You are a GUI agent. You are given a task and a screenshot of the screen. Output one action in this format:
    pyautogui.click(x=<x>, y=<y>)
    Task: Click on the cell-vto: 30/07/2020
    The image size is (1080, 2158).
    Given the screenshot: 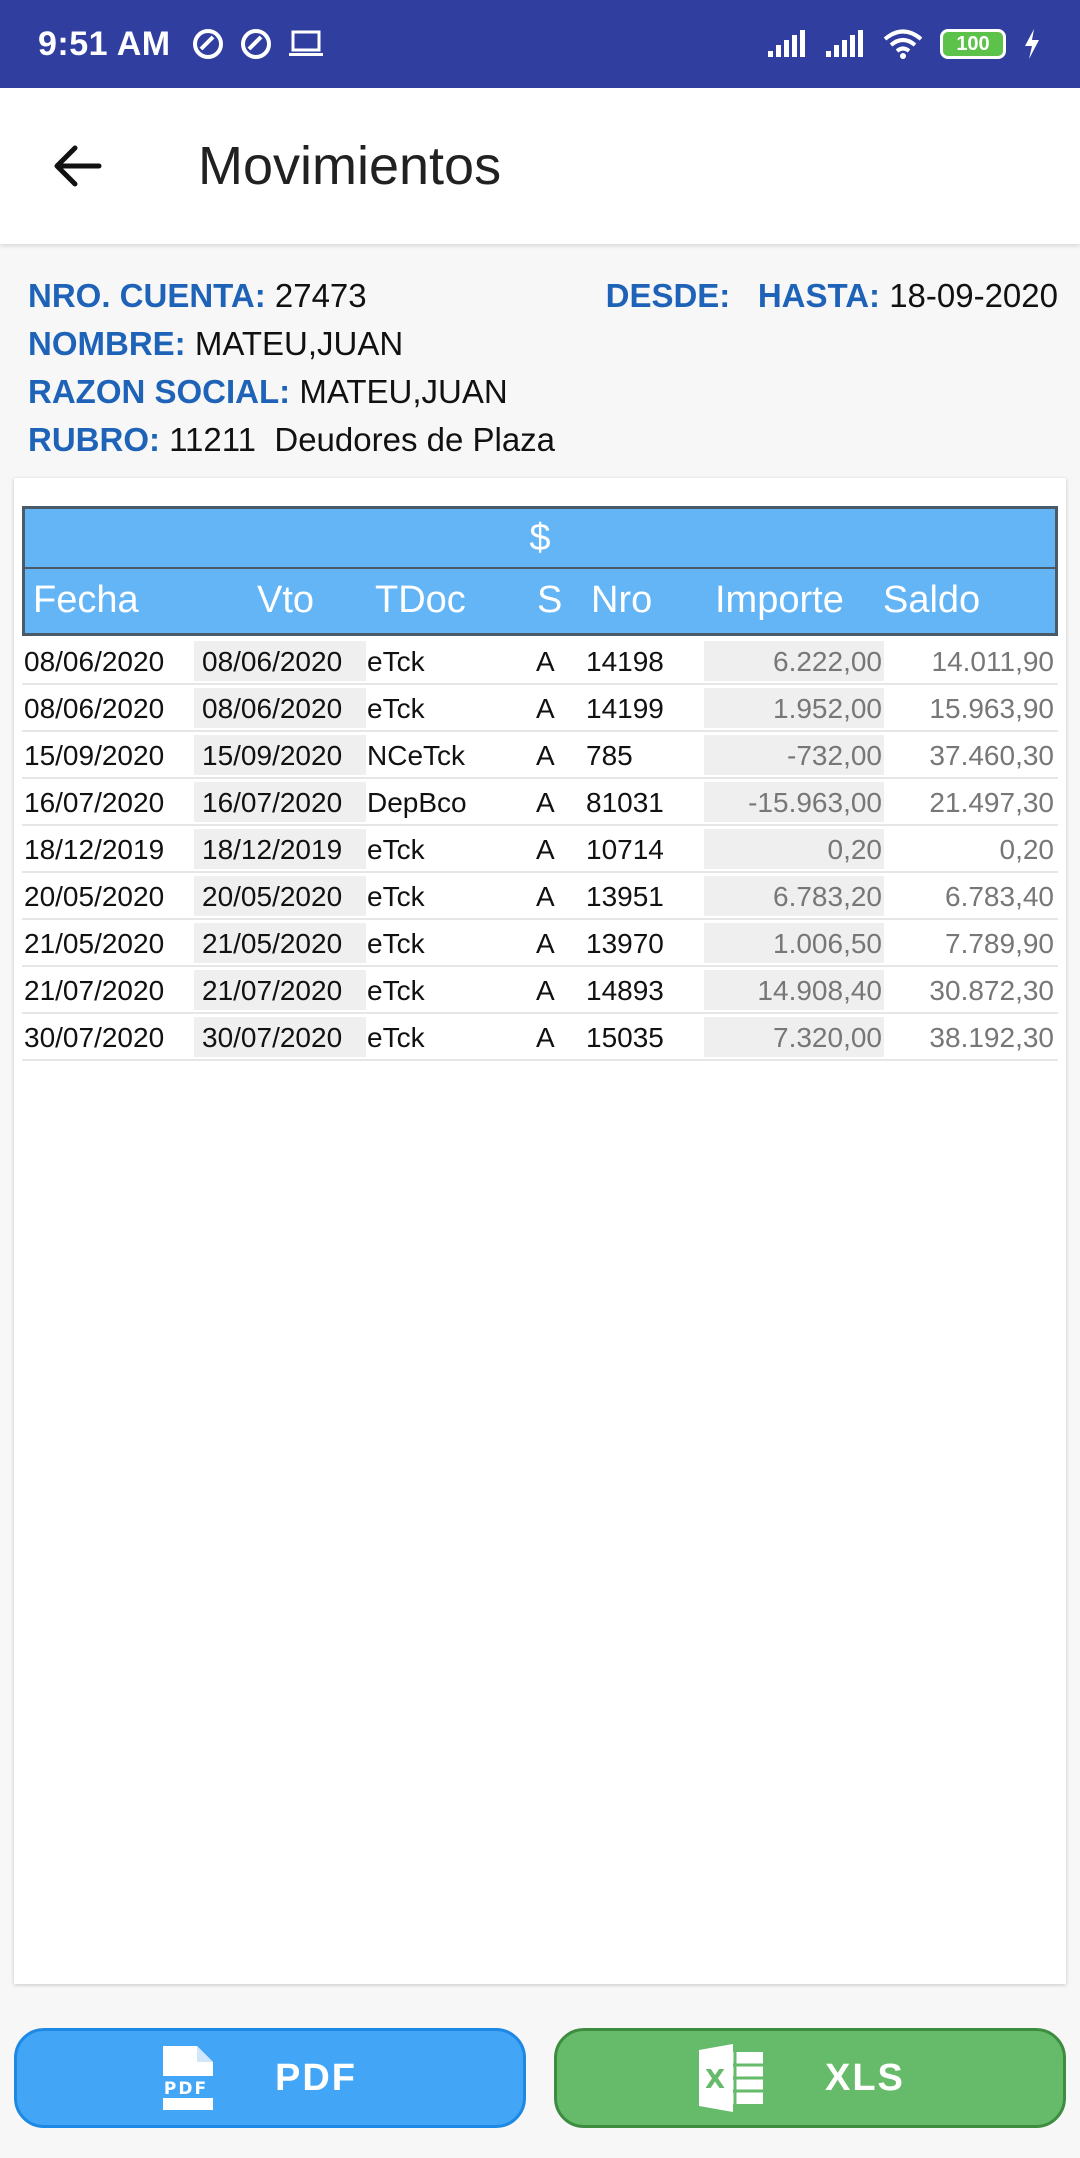 What is the action you would take?
    pyautogui.click(x=280, y=1037)
    